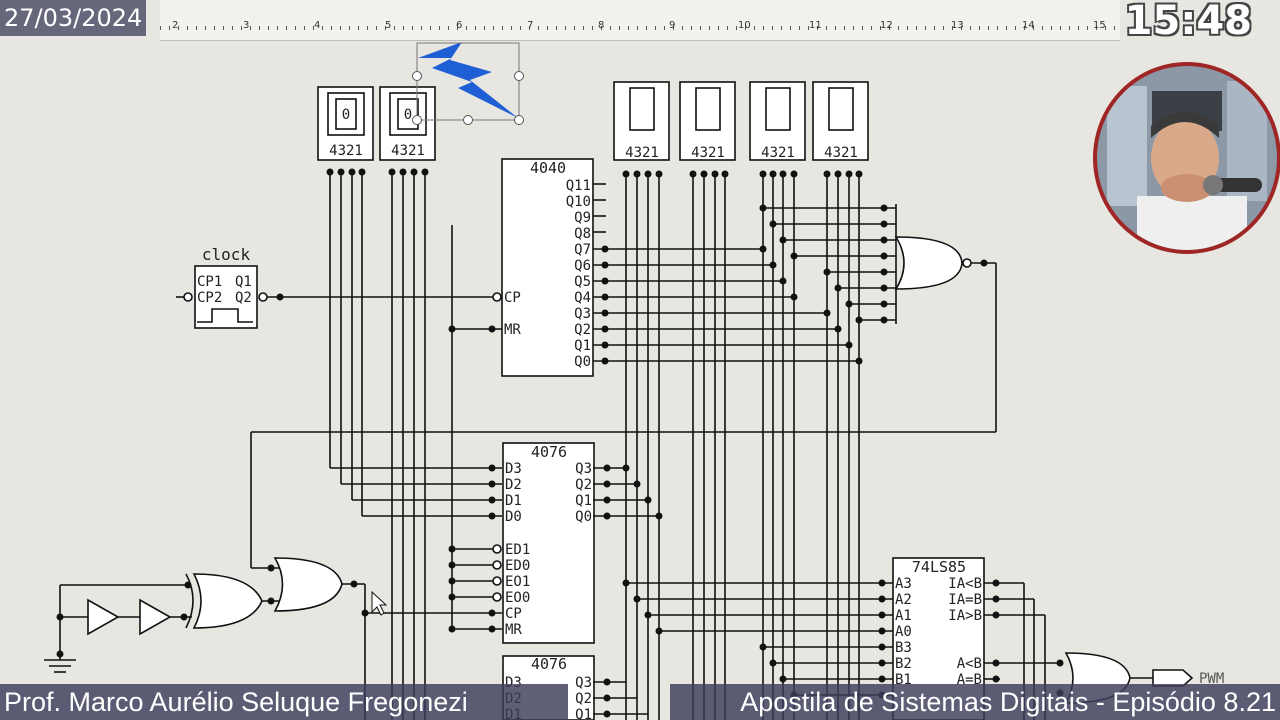  I want to click on chip-label: 4040, so click(548, 168).